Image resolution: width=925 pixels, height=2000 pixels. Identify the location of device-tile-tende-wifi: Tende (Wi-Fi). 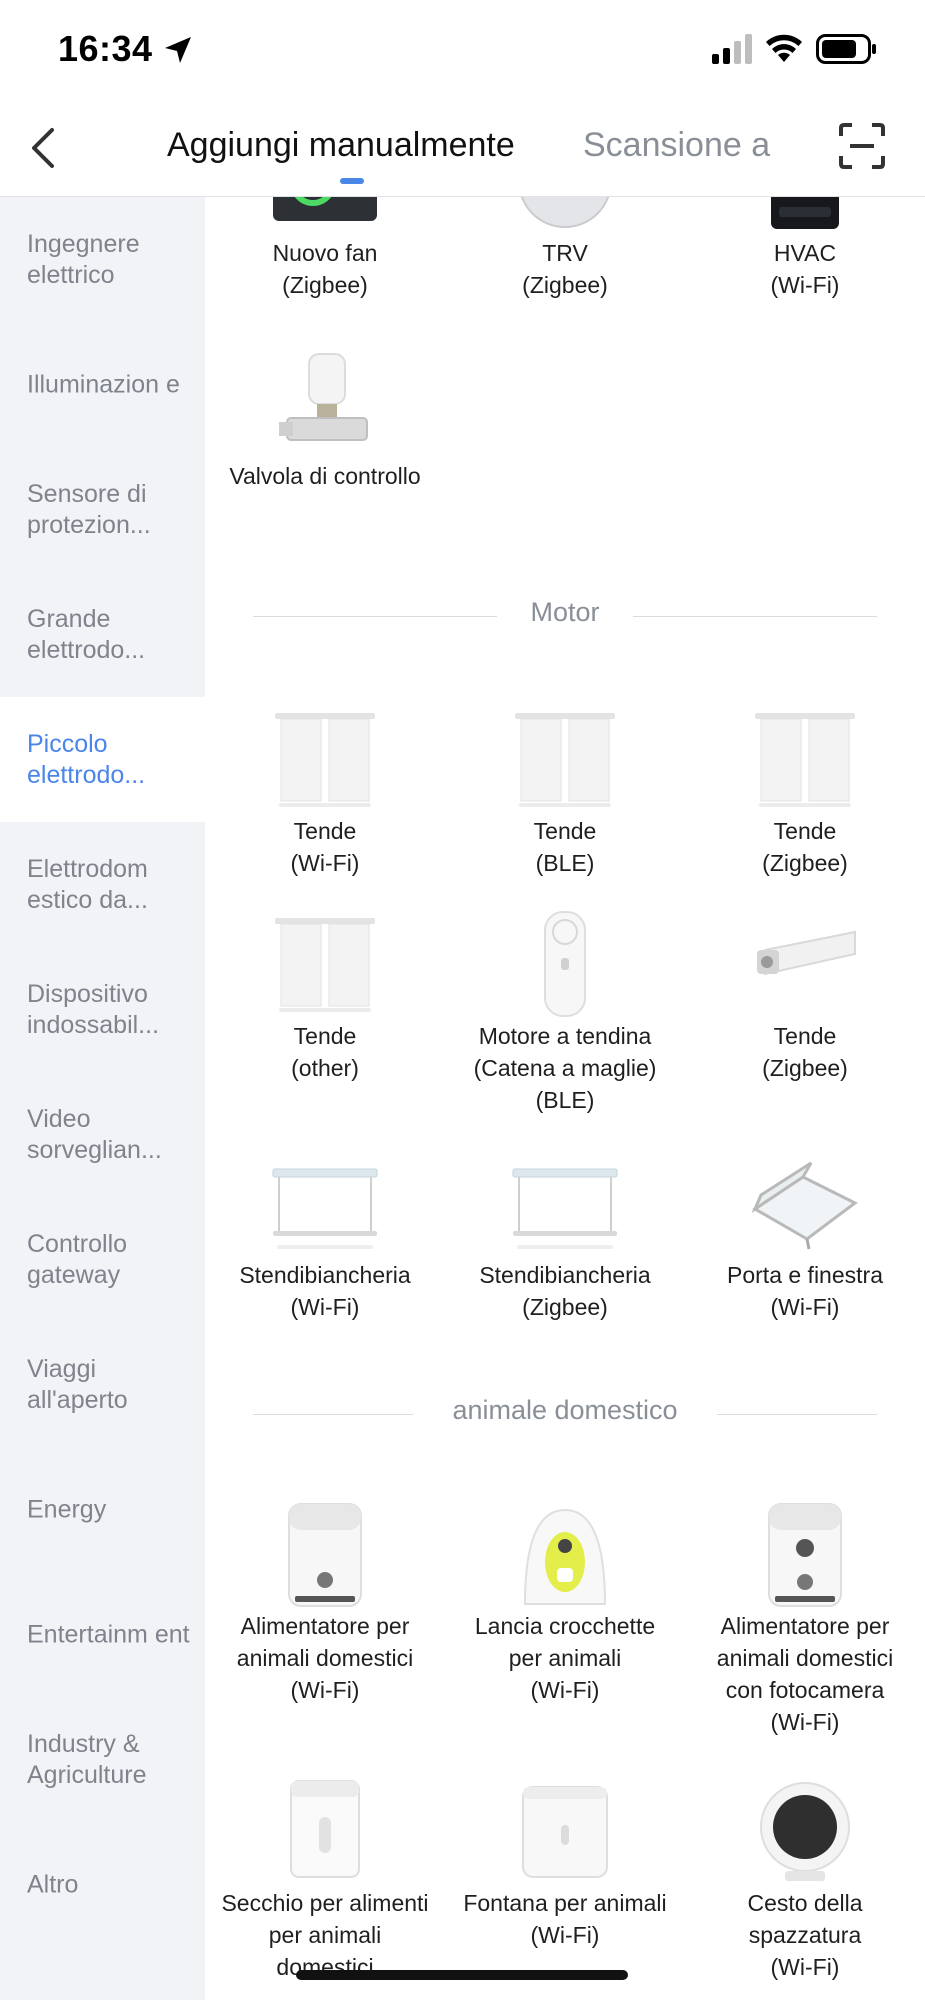
(325, 792).